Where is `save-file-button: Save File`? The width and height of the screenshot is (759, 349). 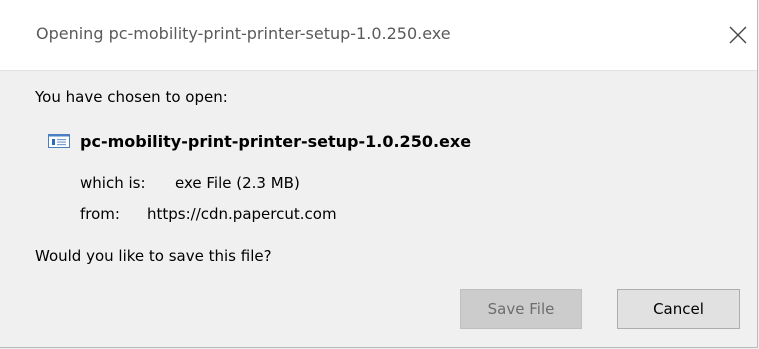
save-file-button: Save File is located at coordinates (521, 309).